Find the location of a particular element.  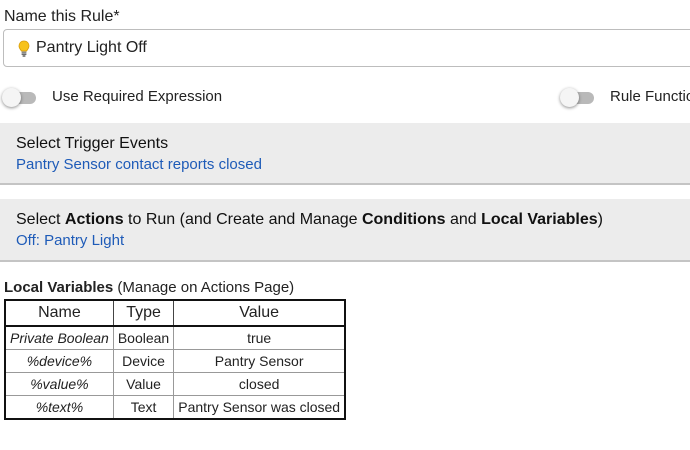

variable-name: Private Boolean is located at coordinates (59, 337).